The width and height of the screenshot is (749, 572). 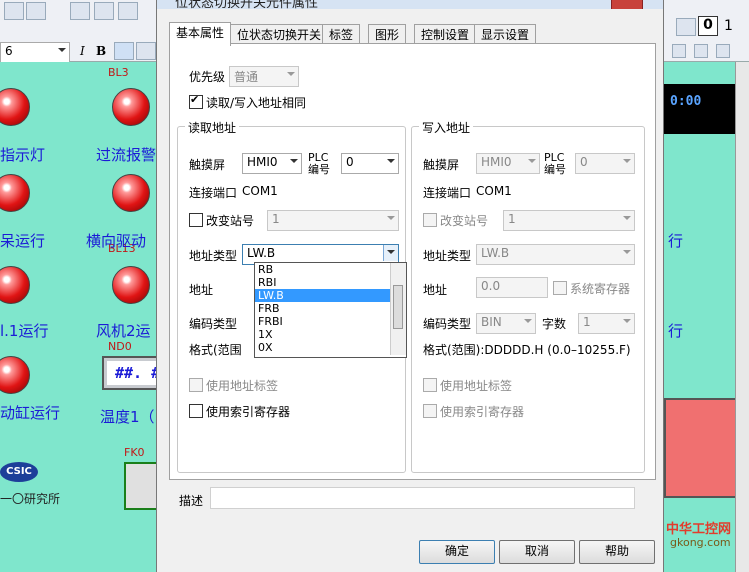 What do you see at coordinates (435, 290) in the screenshot?
I see `write-addr-label: 地址` at bounding box center [435, 290].